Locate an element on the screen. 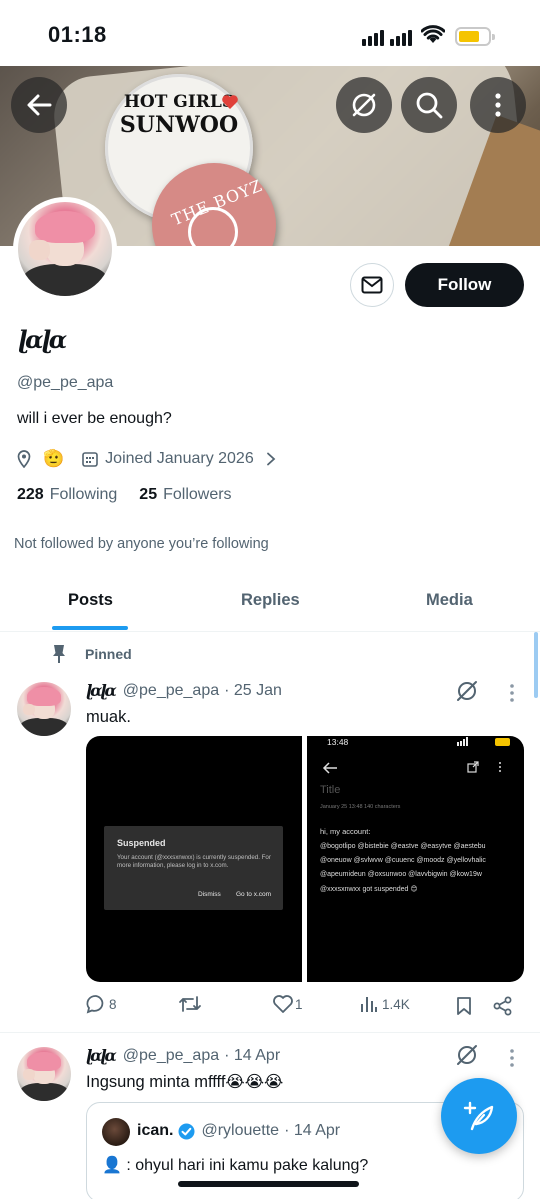 The image size is (540, 1199). views-count: 1.4K is located at coordinates (396, 1004).